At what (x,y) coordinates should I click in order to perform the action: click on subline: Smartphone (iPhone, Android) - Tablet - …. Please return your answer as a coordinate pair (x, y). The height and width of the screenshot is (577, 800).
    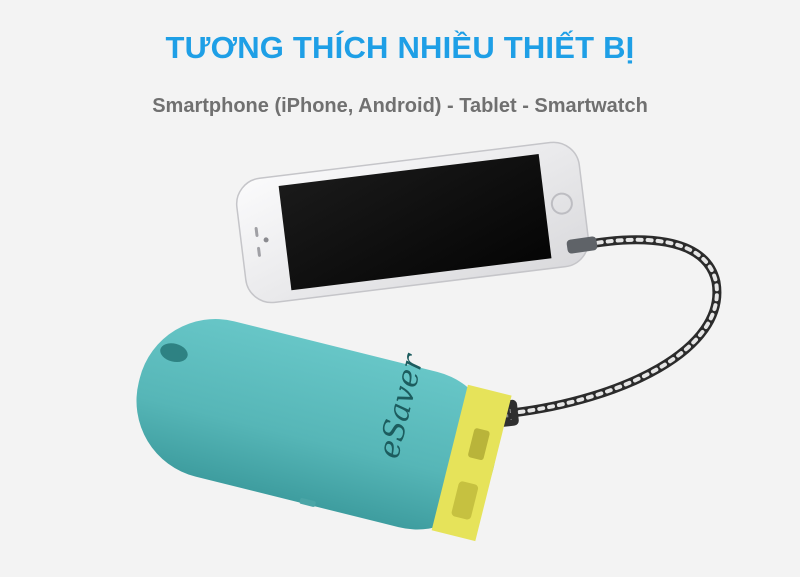
    Looking at the image, I should click on (400, 106).